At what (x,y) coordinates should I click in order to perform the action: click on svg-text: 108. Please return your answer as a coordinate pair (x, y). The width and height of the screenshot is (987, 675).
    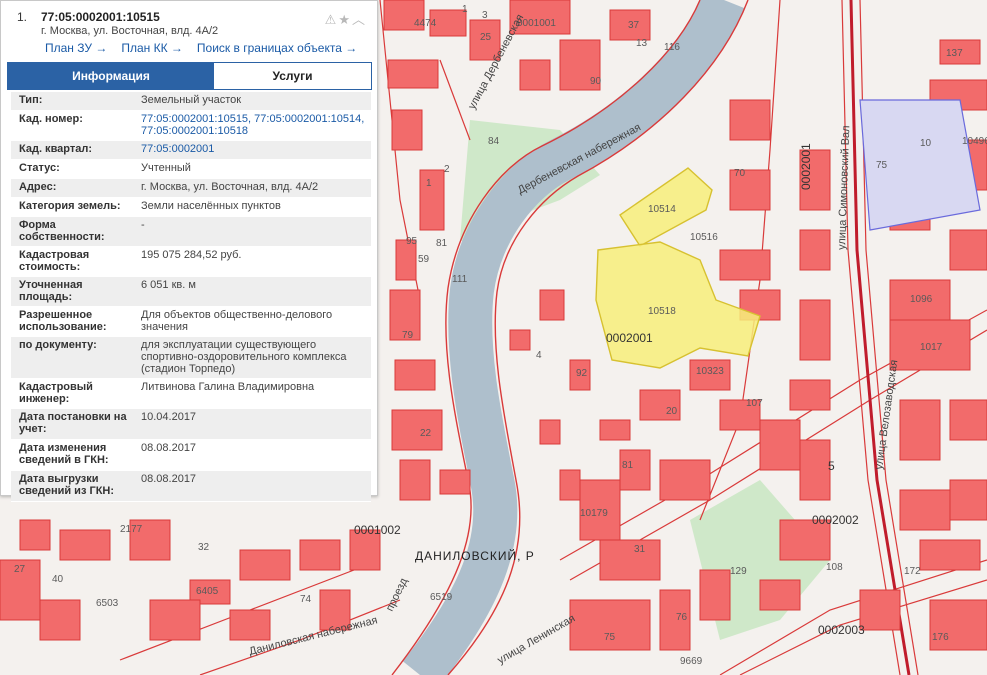
    Looking at the image, I should click on (834, 567).